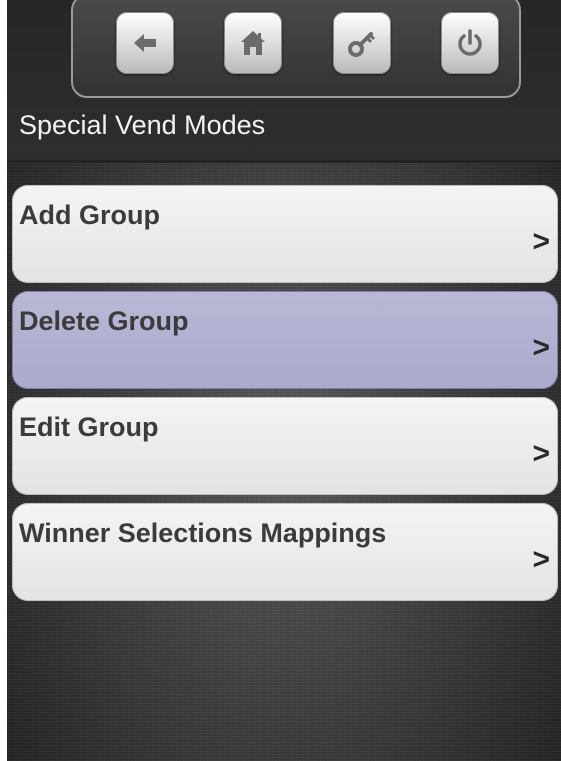 This screenshot has height=761, width=561. What do you see at coordinates (104, 321) in the screenshot?
I see `menu-item-label: Delete Group` at bounding box center [104, 321].